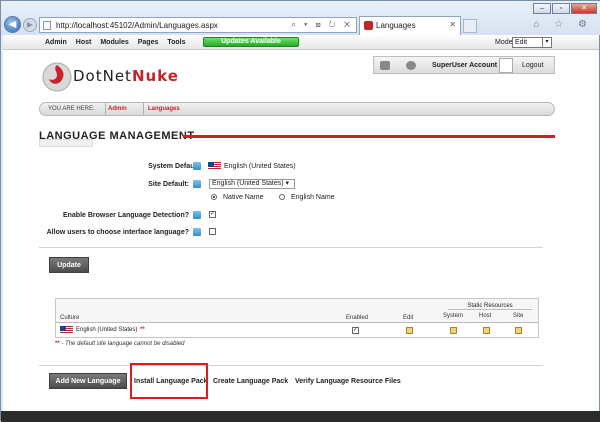  What do you see at coordinates (125, 215) in the screenshot?
I see `browser-detection-label: Enable Browser Language Detection?` at bounding box center [125, 215].